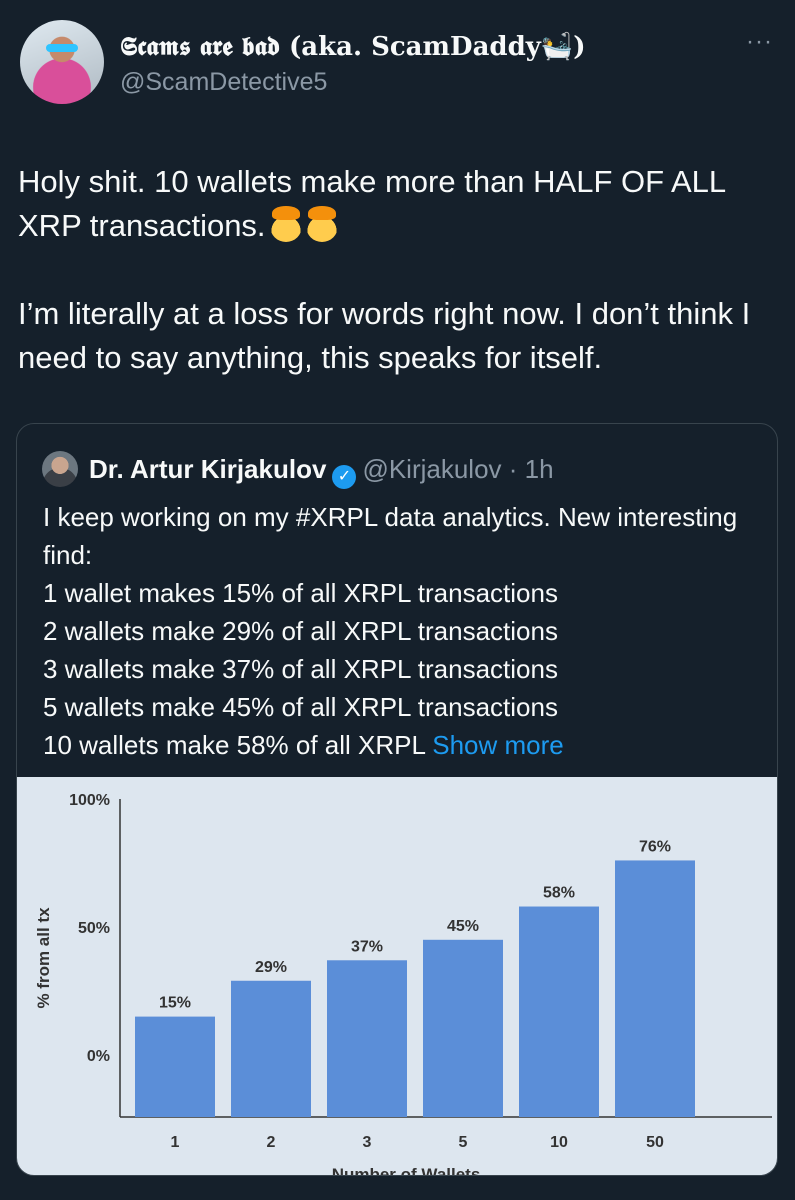  Describe the element at coordinates (353, 47) in the screenshot. I see `author-display-name: 𝕾𝖈𝖆𝖒𝖘 𝖆𝖗𝖊 𝖇𝖆𝖉 (aka. ScamDaddy🛀)` at that location.